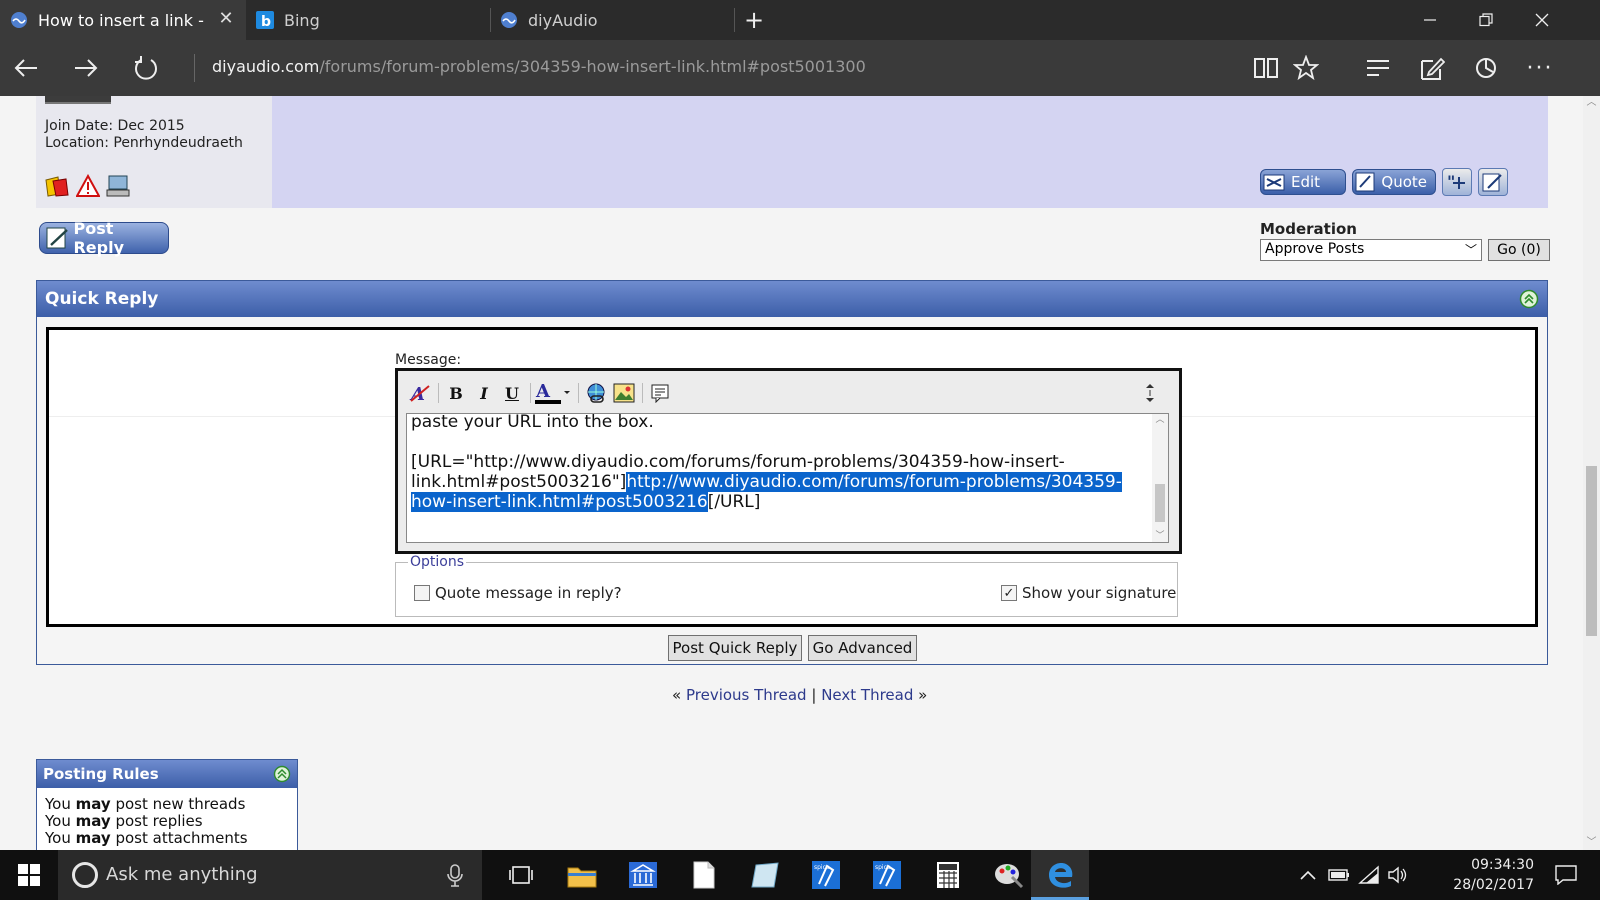 The width and height of the screenshot is (1600, 900). Describe the element at coordinates (1432, 68) in the screenshot. I see `web-note-icon` at that location.